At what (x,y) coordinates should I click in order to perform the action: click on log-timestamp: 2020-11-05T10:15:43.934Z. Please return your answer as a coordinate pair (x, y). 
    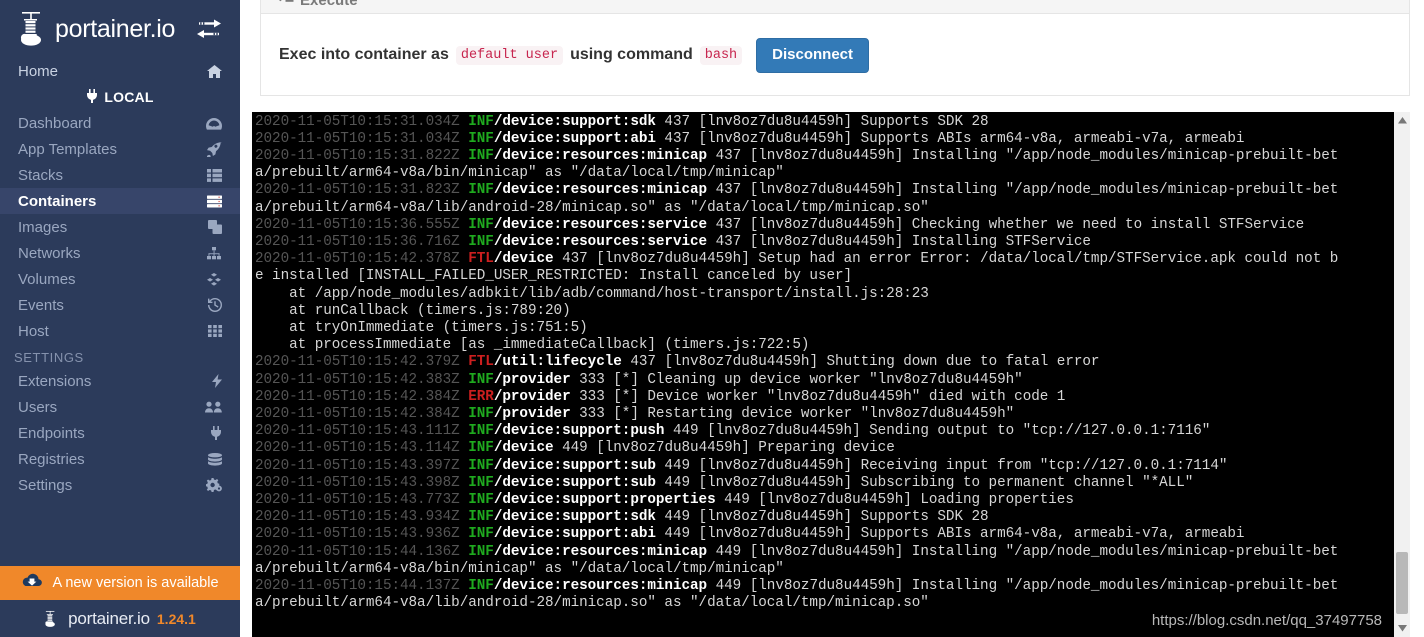
    Looking at the image, I should click on (362, 517).